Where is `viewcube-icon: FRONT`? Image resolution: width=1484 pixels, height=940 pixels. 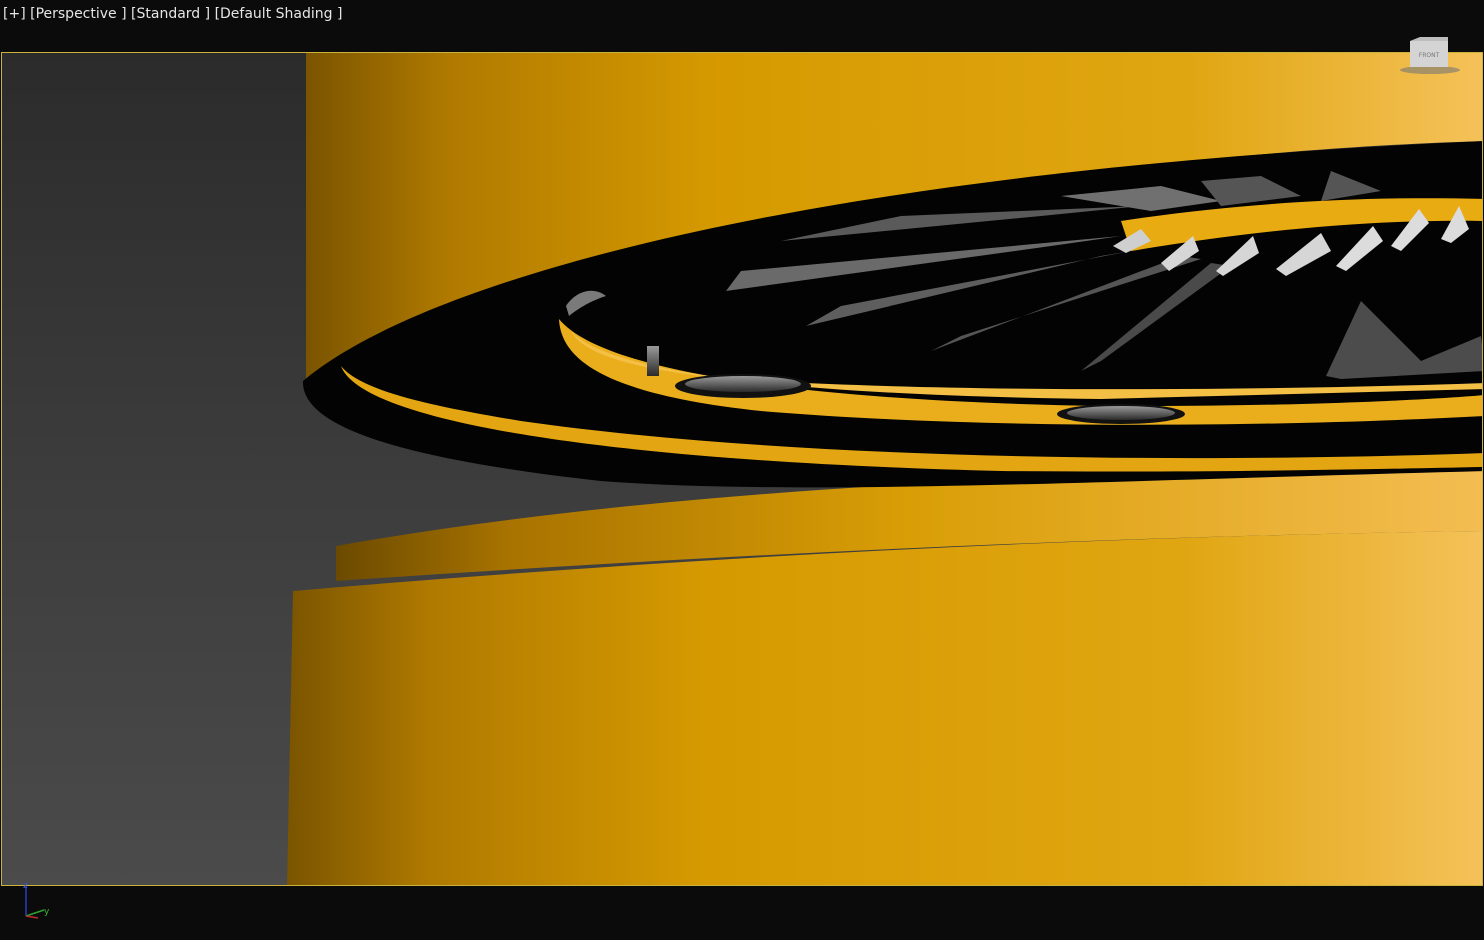 viewcube-icon: FRONT is located at coordinates (1430, 55).